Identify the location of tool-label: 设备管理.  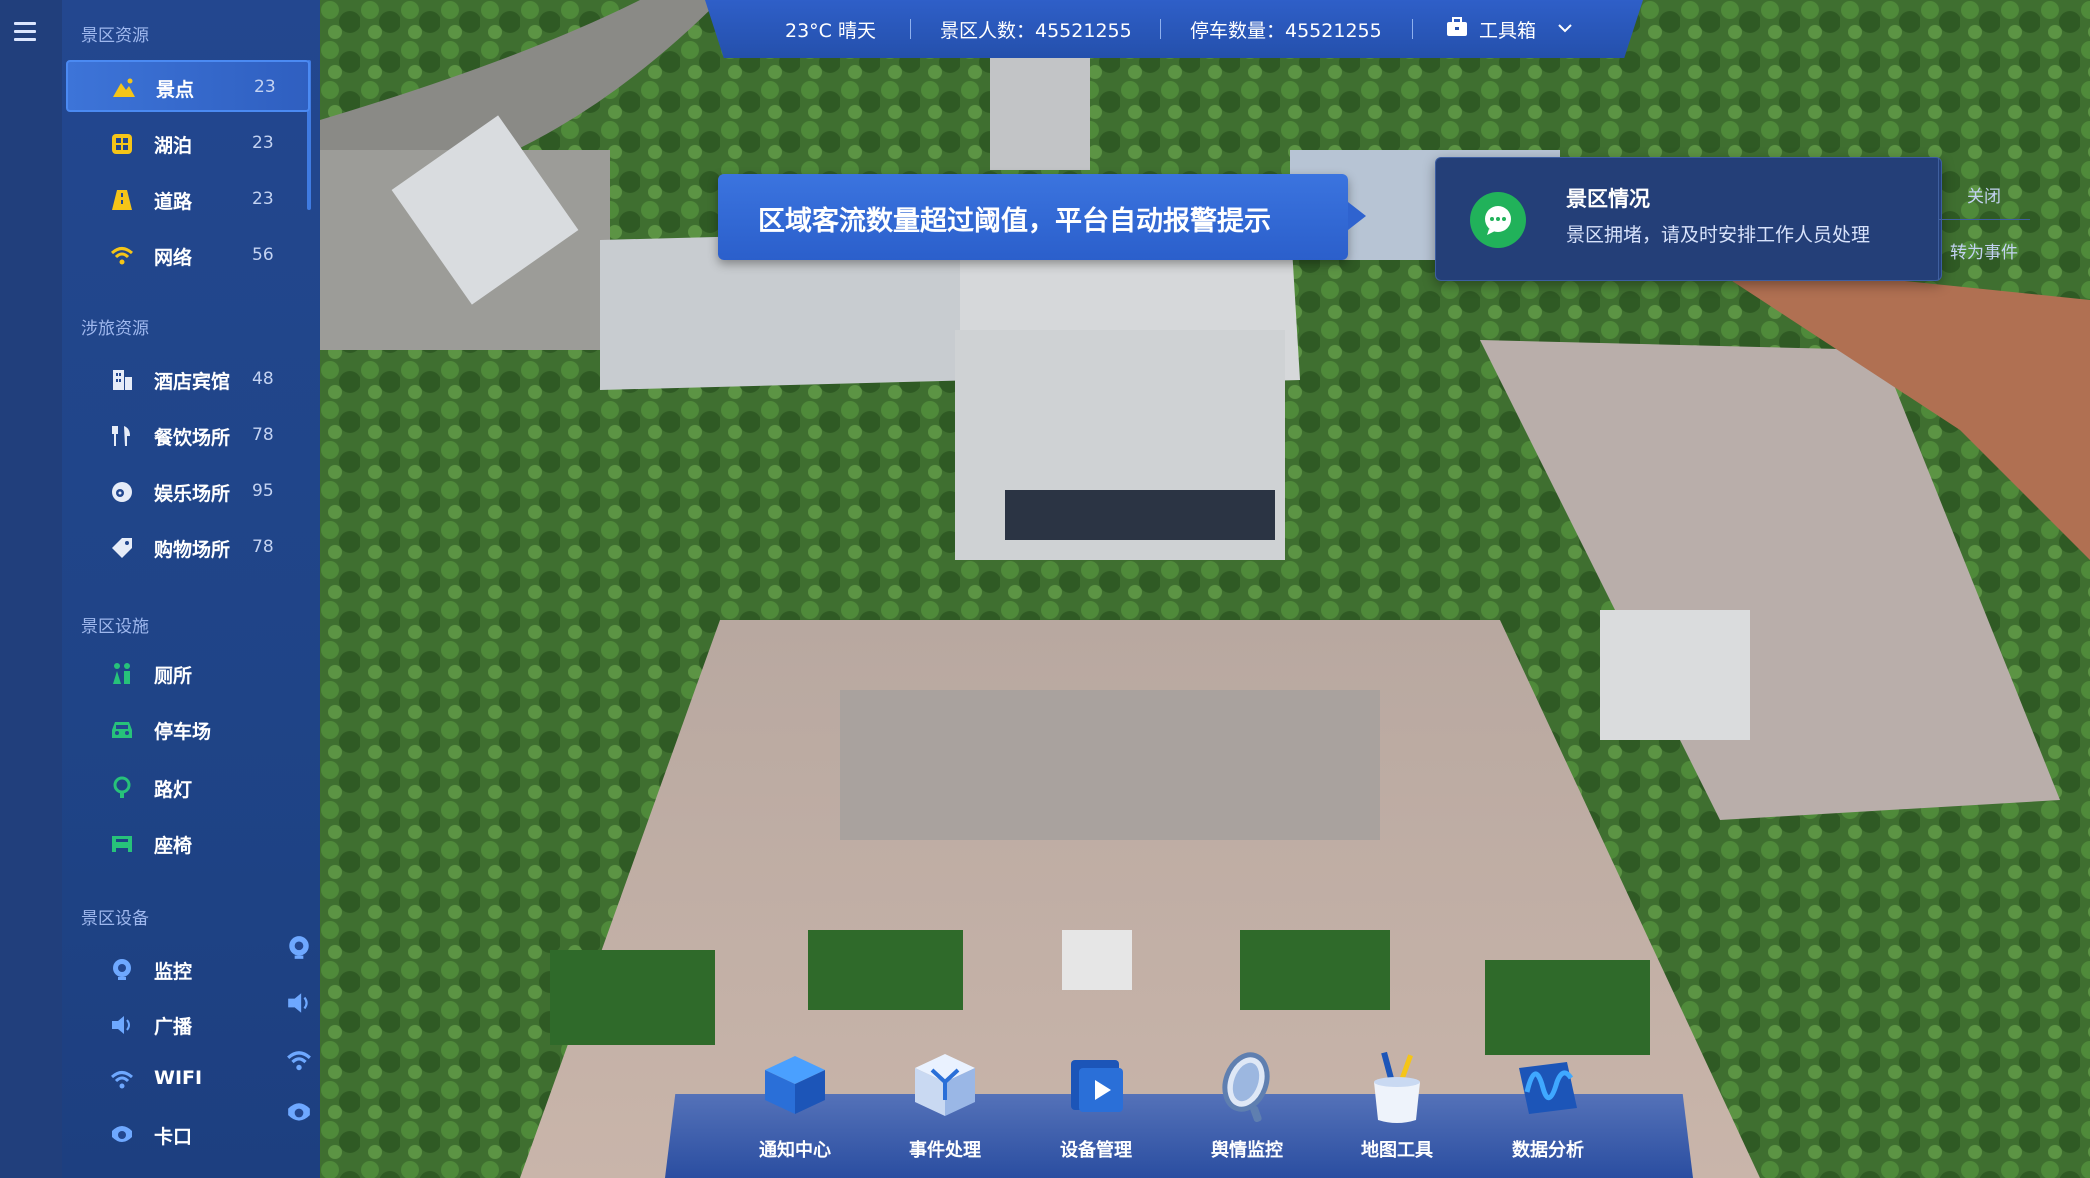
(1096, 1150).